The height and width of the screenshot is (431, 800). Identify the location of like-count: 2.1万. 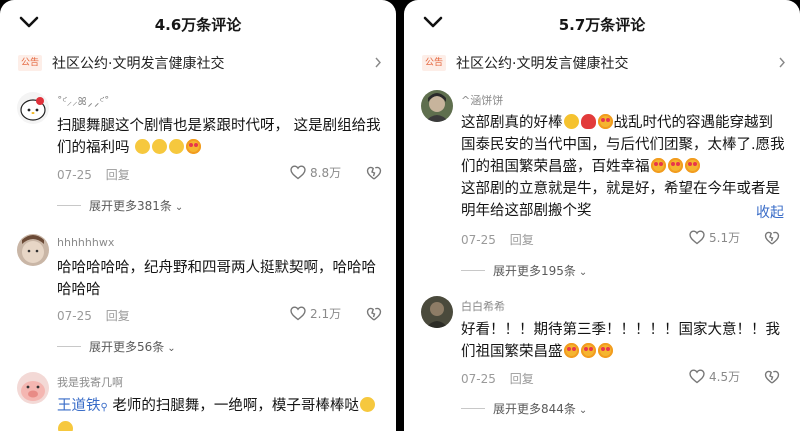
(326, 314).